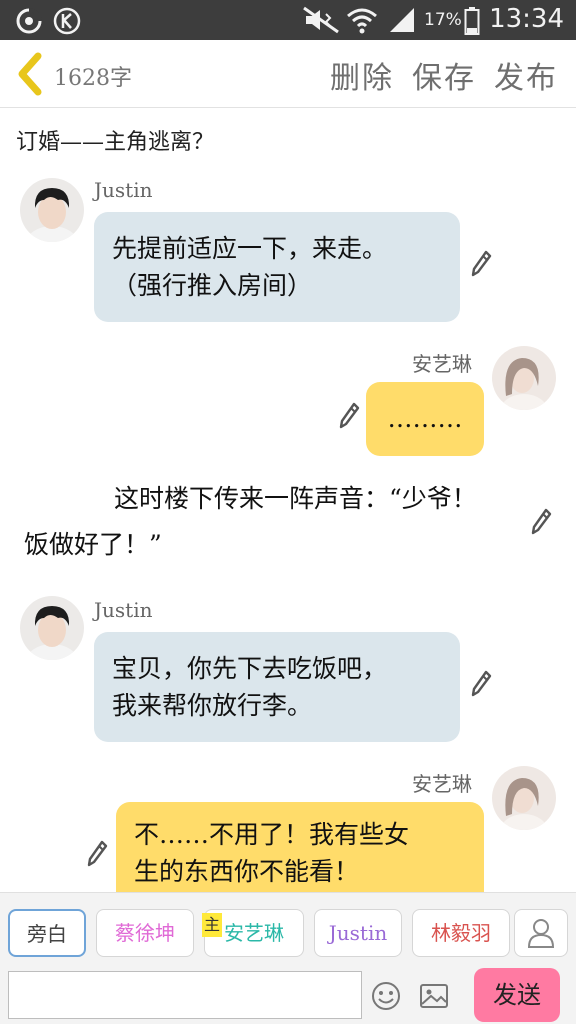 The image size is (576, 1024). I want to click on chat-bubble: 先提前适应一下，来走。 （强行推入房间）, so click(277, 267).